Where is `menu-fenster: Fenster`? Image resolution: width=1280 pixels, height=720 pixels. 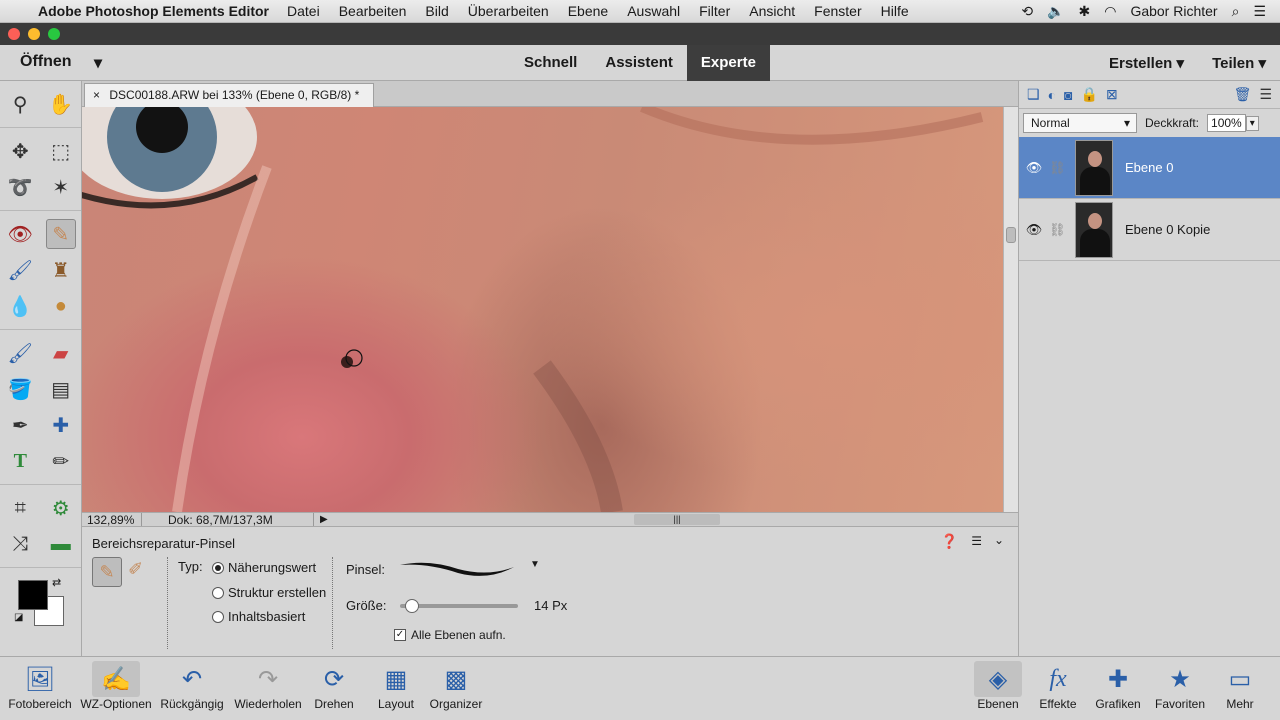 menu-fenster: Fenster is located at coordinates (837, 11).